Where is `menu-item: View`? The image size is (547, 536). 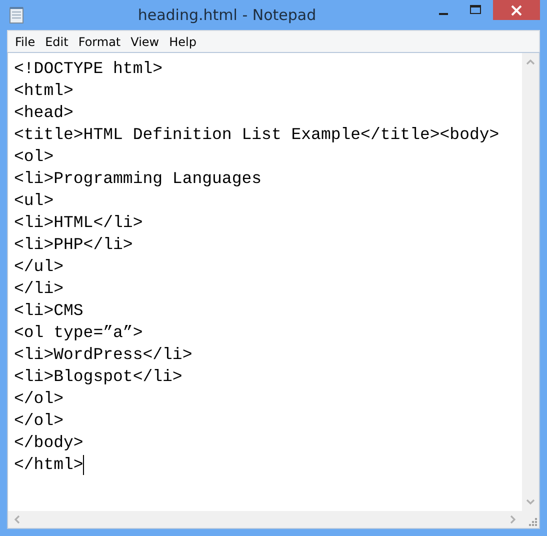
menu-item: View is located at coordinates (145, 41).